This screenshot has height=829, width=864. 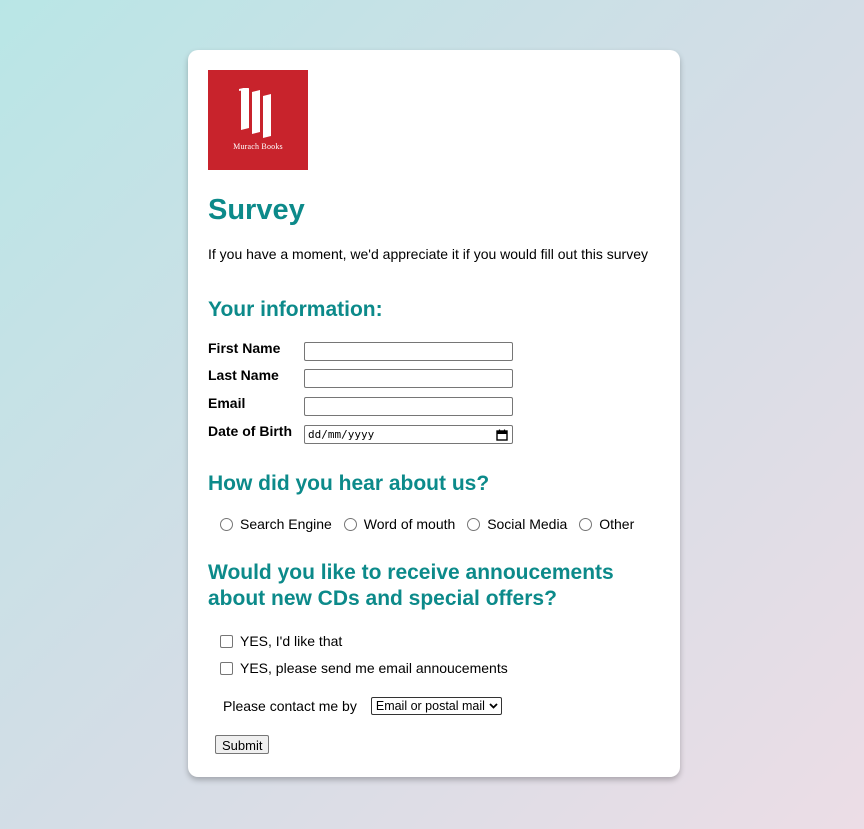 What do you see at coordinates (258, 146) in the screenshot?
I see `logo-text: Murach Books` at bounding box center [258, 146].